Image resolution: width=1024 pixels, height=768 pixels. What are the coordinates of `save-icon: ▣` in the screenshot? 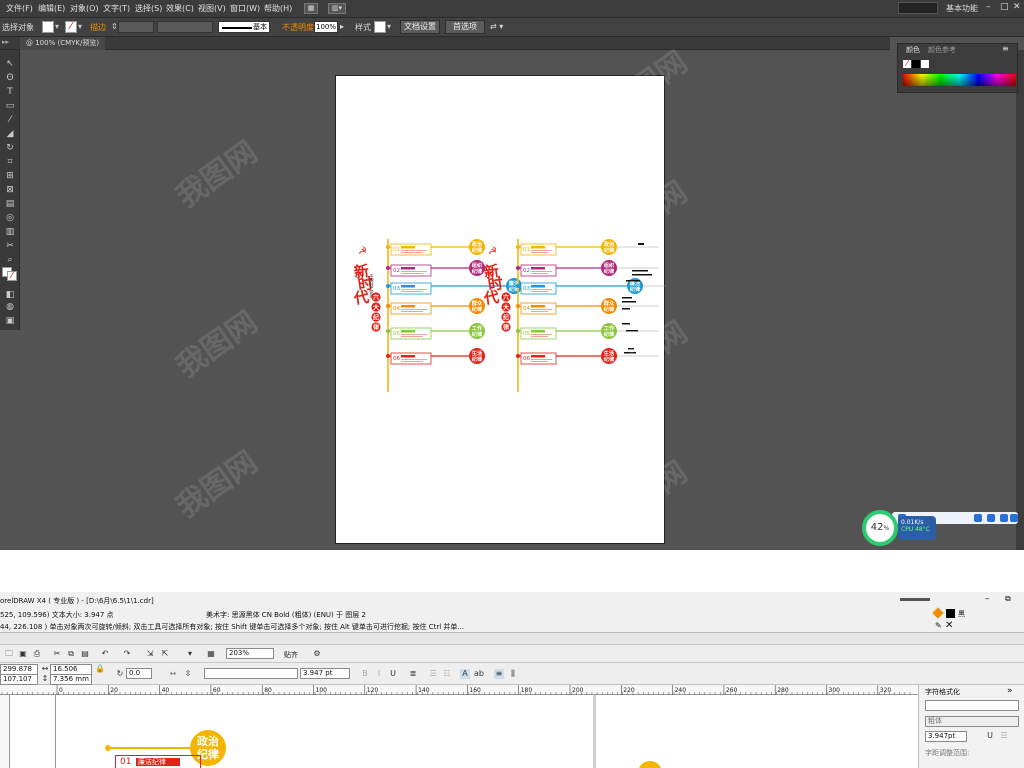 It's located at (23, 654).